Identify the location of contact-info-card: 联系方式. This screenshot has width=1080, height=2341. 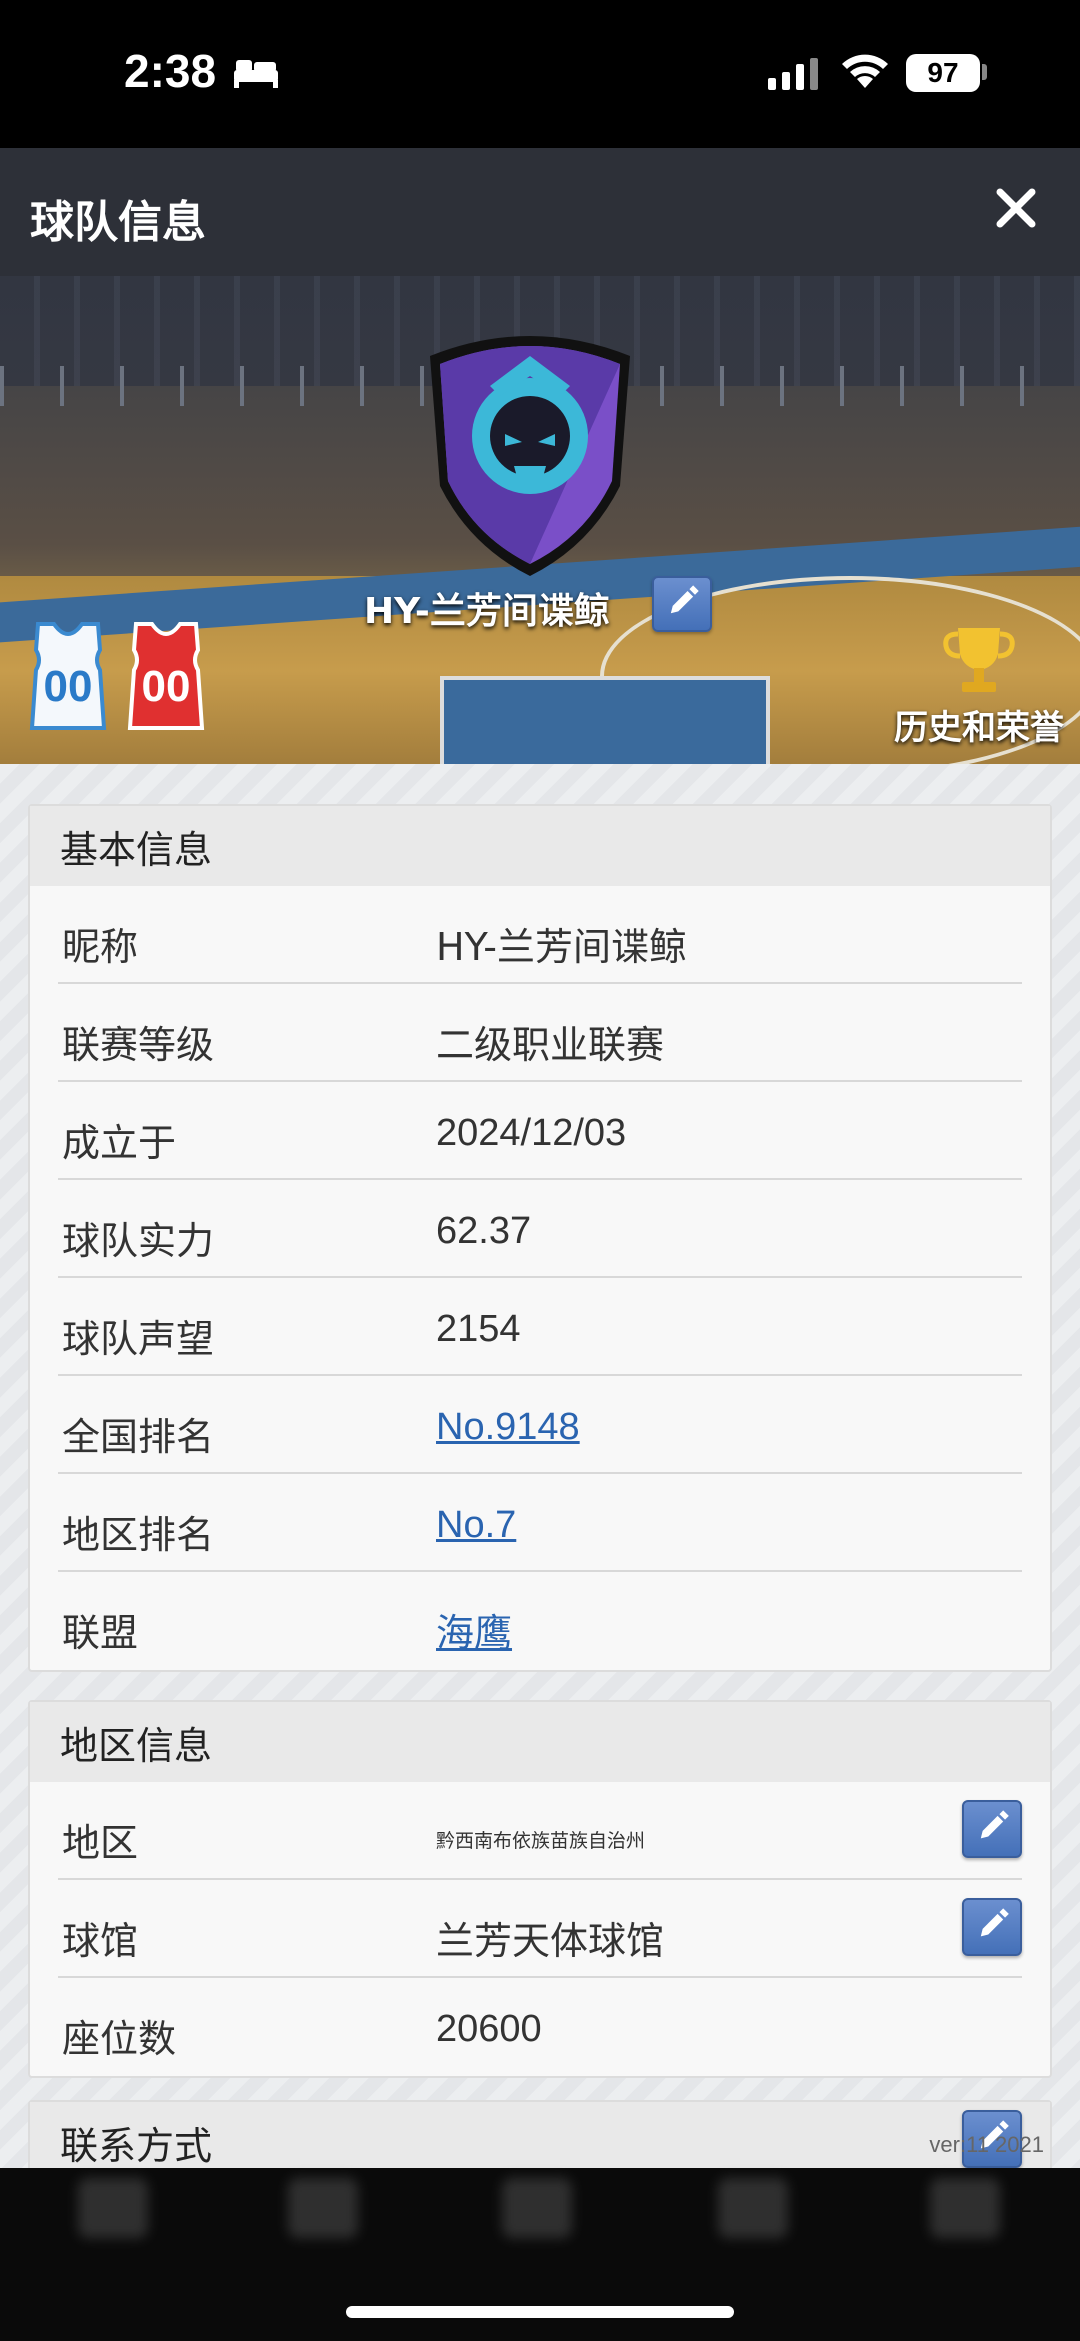
(540, 2134).